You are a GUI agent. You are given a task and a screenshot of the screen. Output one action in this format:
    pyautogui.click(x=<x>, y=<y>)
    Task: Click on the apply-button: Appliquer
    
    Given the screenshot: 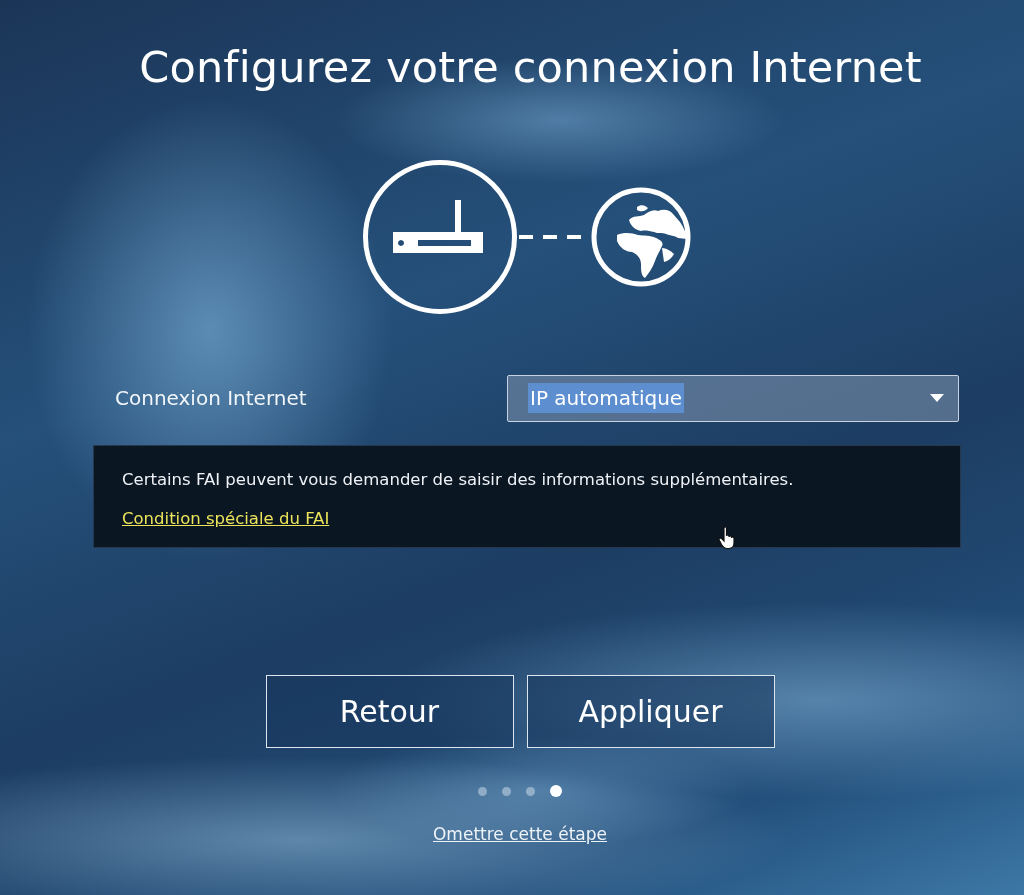 What is the action you would take?
    pyautogui.click(x=650, y=711)
    